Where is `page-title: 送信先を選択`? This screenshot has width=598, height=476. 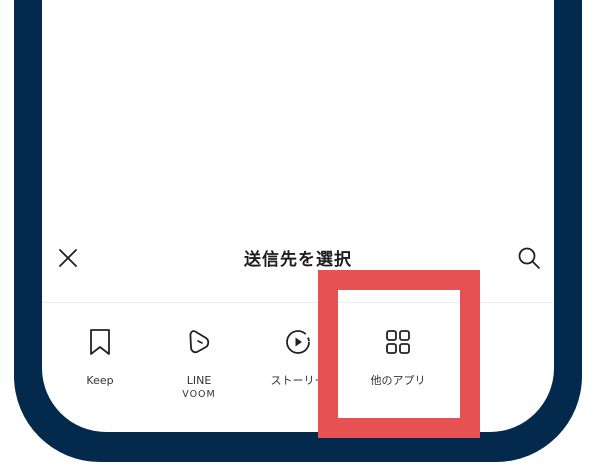 page-title: 送信先を選択 is located at coordinates (298, 260).